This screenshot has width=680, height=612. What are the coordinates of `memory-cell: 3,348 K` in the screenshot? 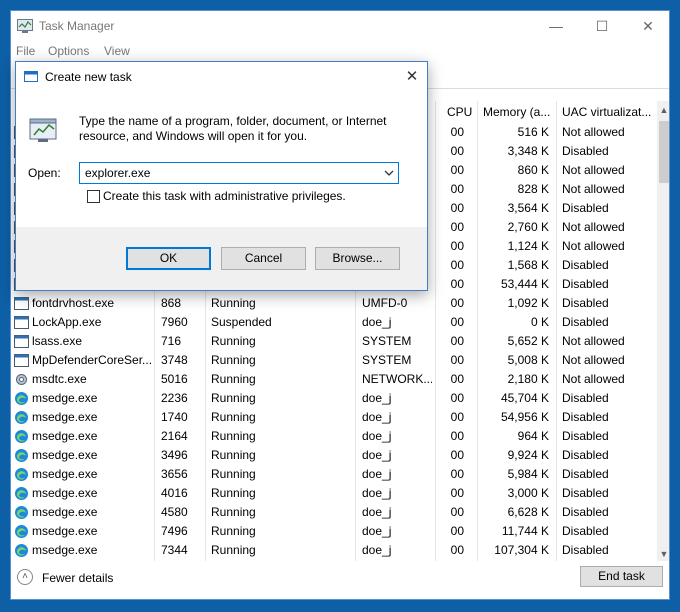 It's located at (528, 151).